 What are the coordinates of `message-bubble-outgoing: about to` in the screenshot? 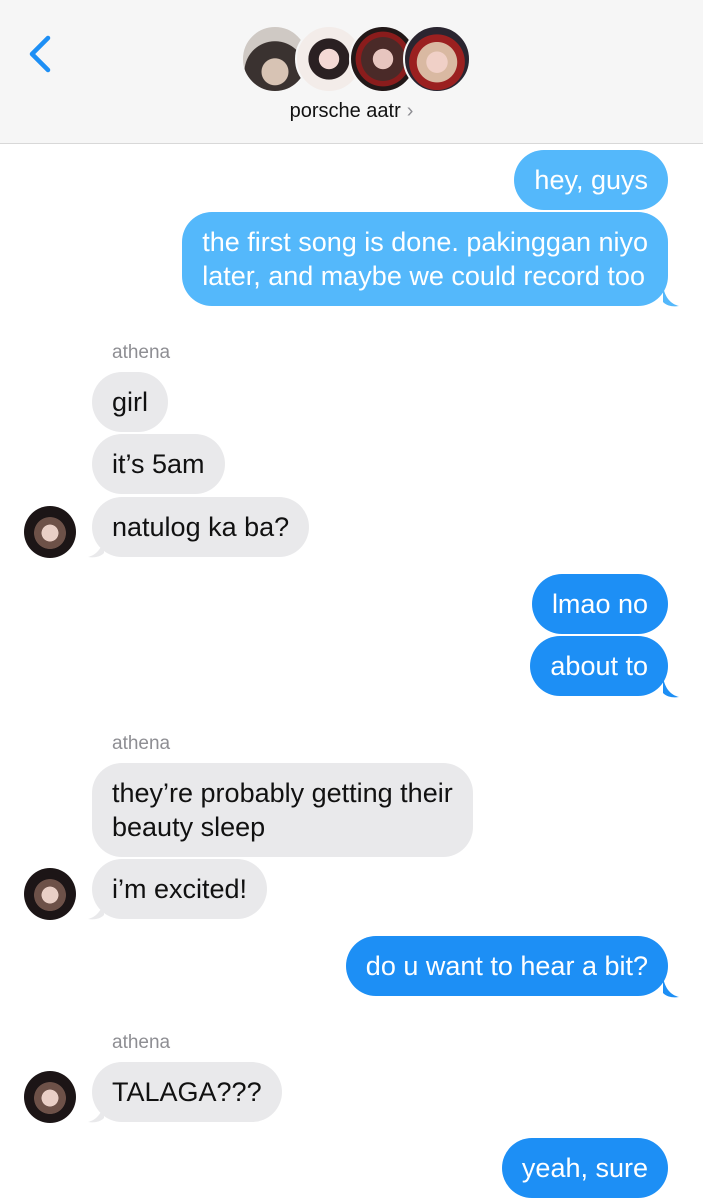 It's located at (599, 666).